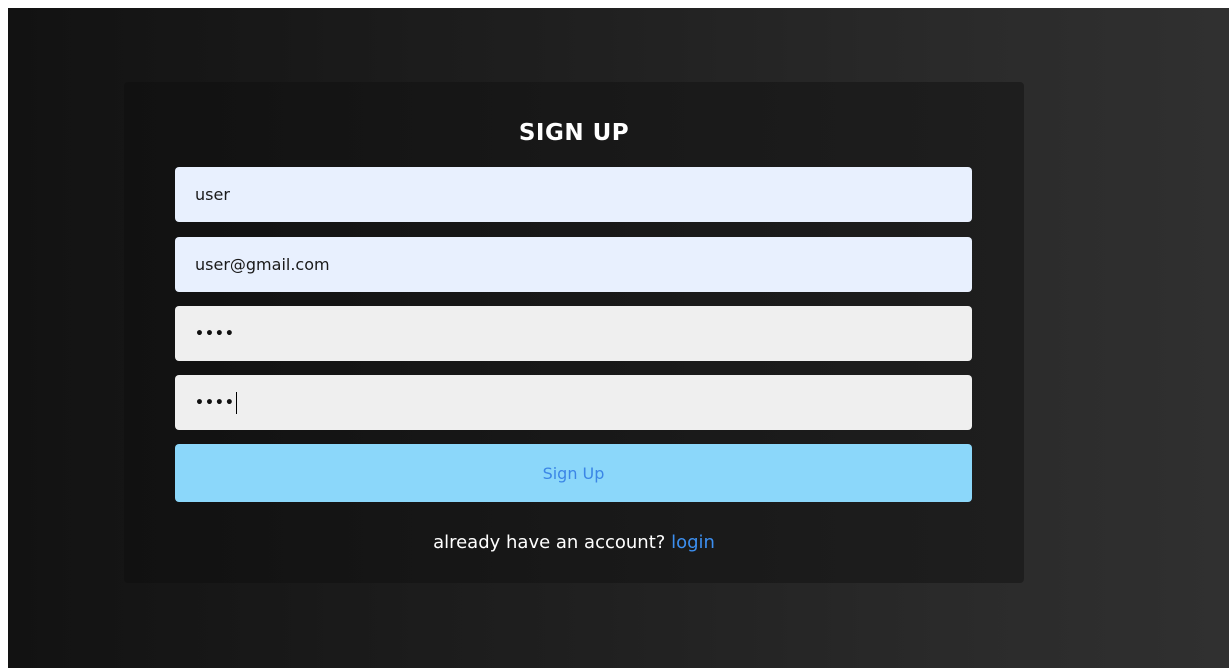 The height and width of the screenshot is (668, 1229). I want to click on login-link: login, so click(693, 542).